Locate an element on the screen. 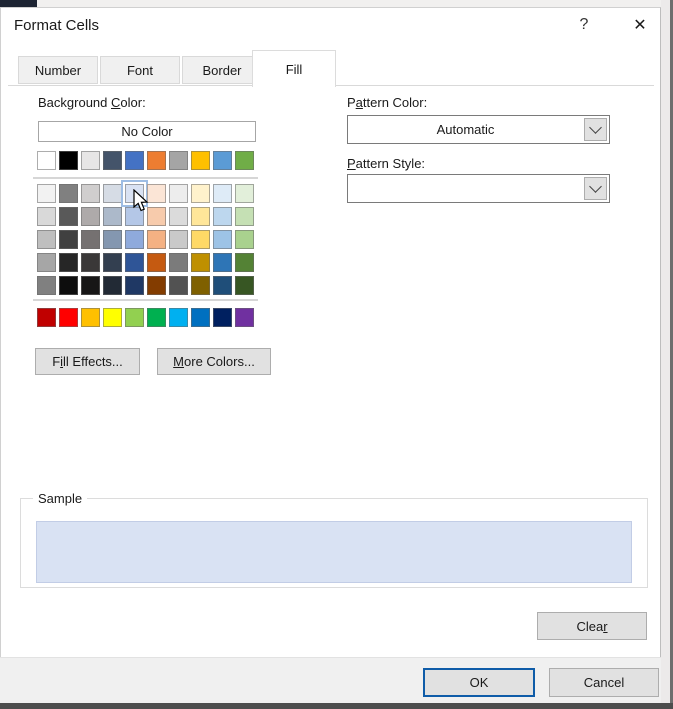  palette-divider-top is located at coordinates (145, 178).